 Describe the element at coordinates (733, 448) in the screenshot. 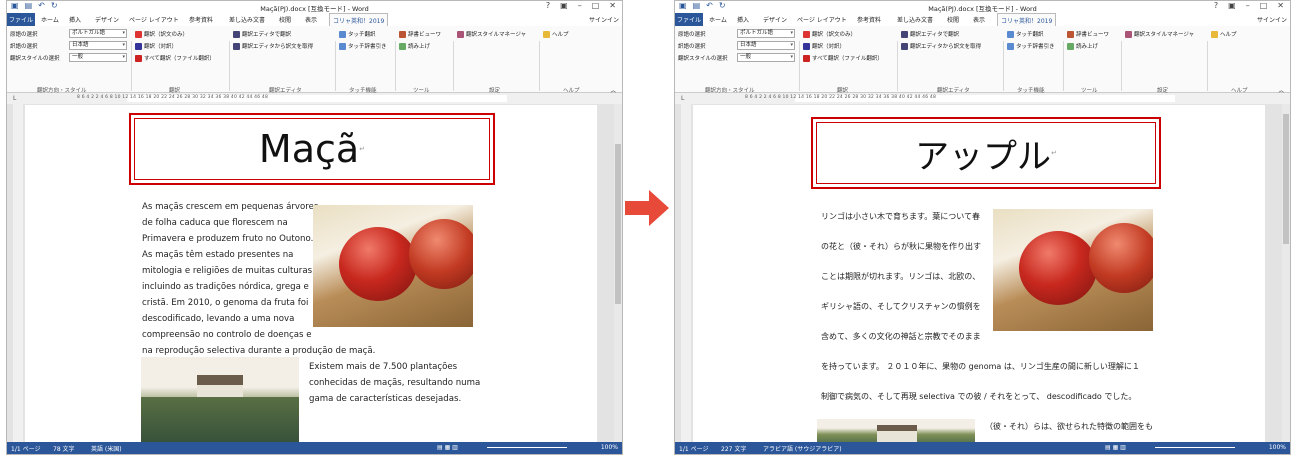

I see `status-words: 227 文字` at that location.